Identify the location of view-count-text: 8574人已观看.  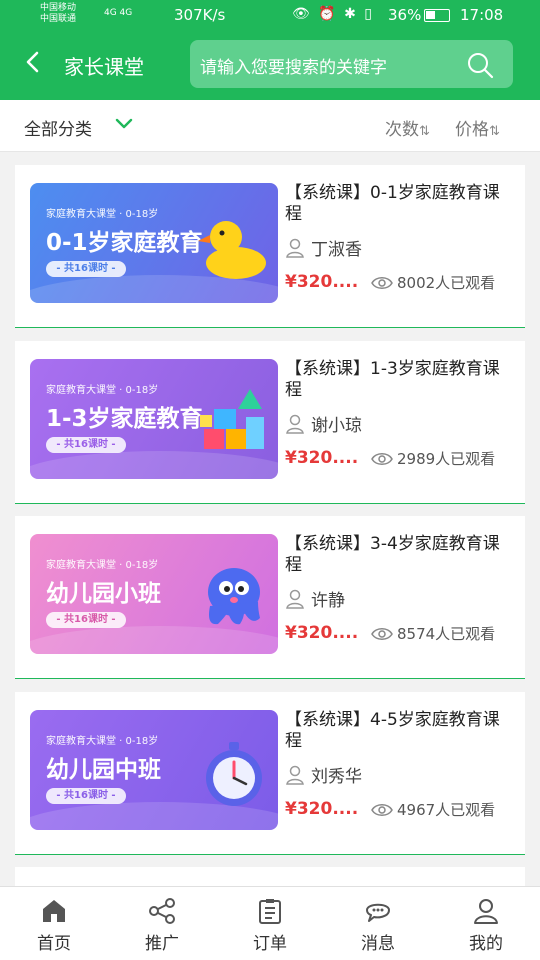
(446, 634).